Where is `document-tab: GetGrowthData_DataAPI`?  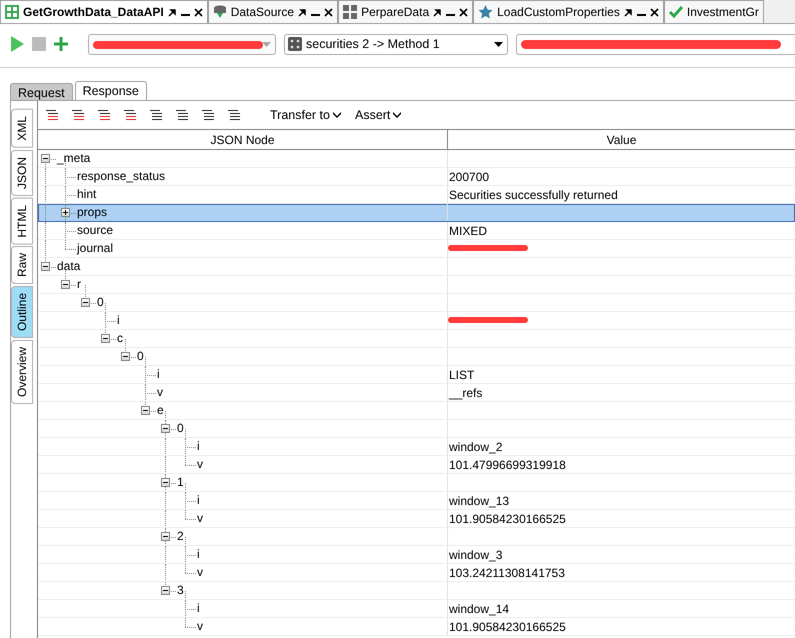 document-tab: GetGrowthData_DataAPI is located at coordinates (104, 11).